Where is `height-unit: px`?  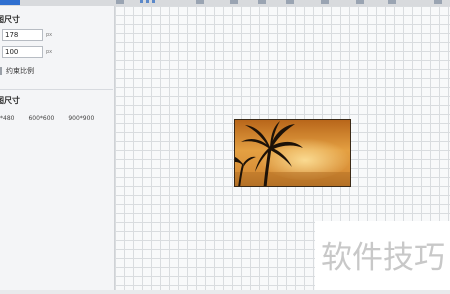 height-unit: px is located at coordinates (49, 52).